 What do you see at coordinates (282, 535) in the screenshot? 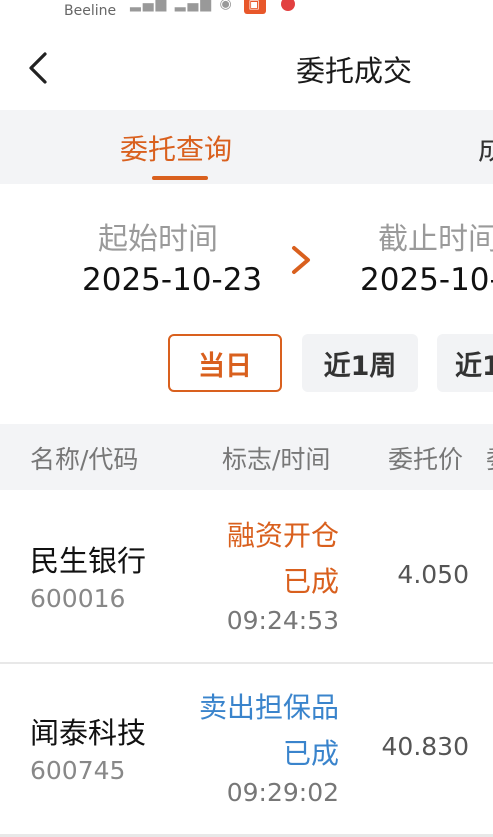
I see `order-flag: 融资开仓` at bounding box center [282, 535].